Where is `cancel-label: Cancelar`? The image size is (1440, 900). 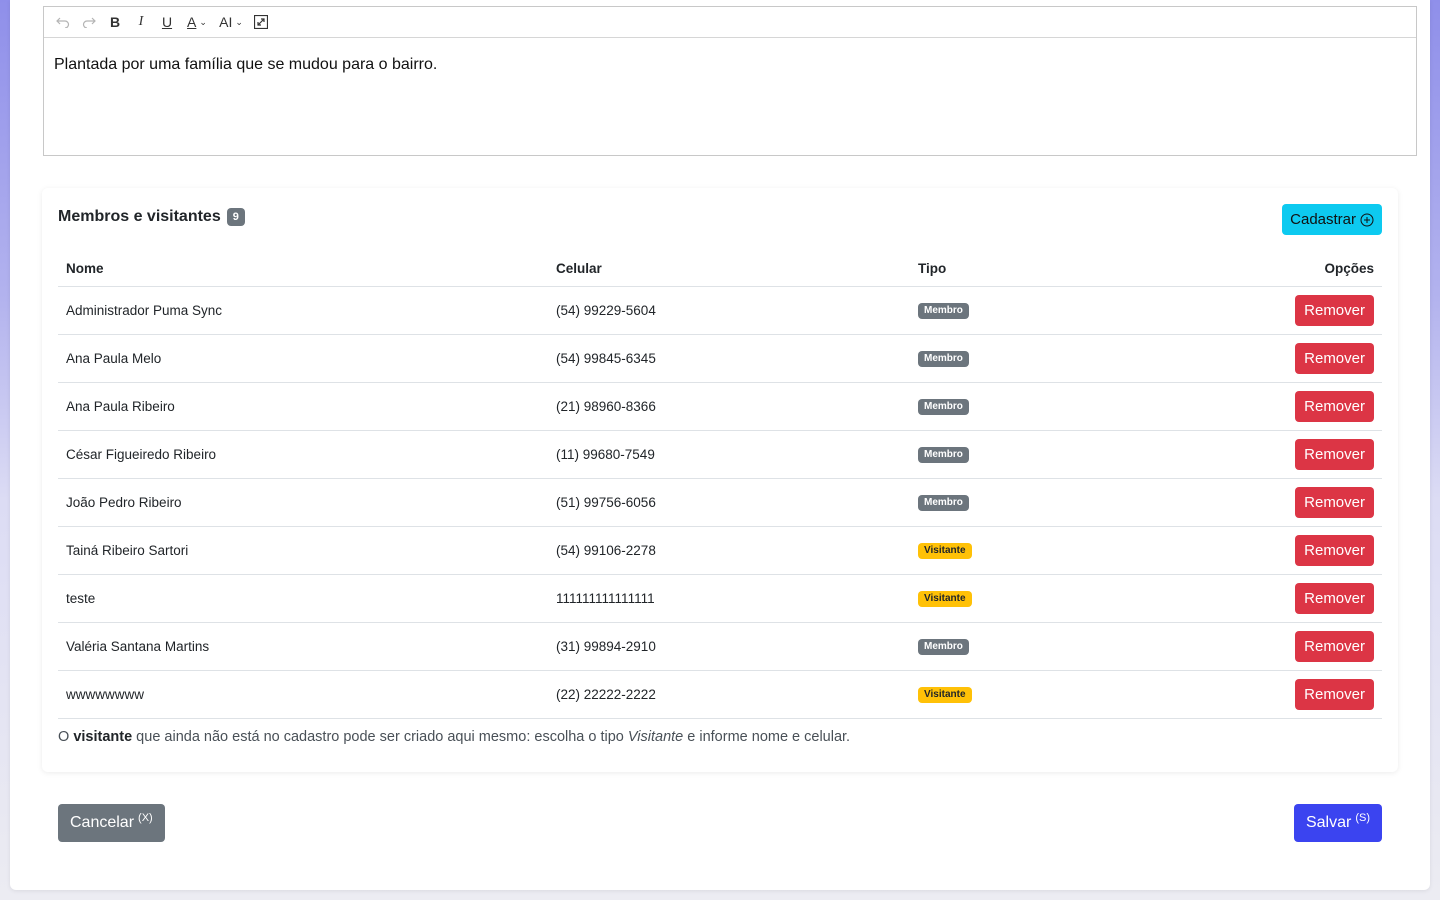 cancel-label: Cancelar is located at coordinates (102, 822).